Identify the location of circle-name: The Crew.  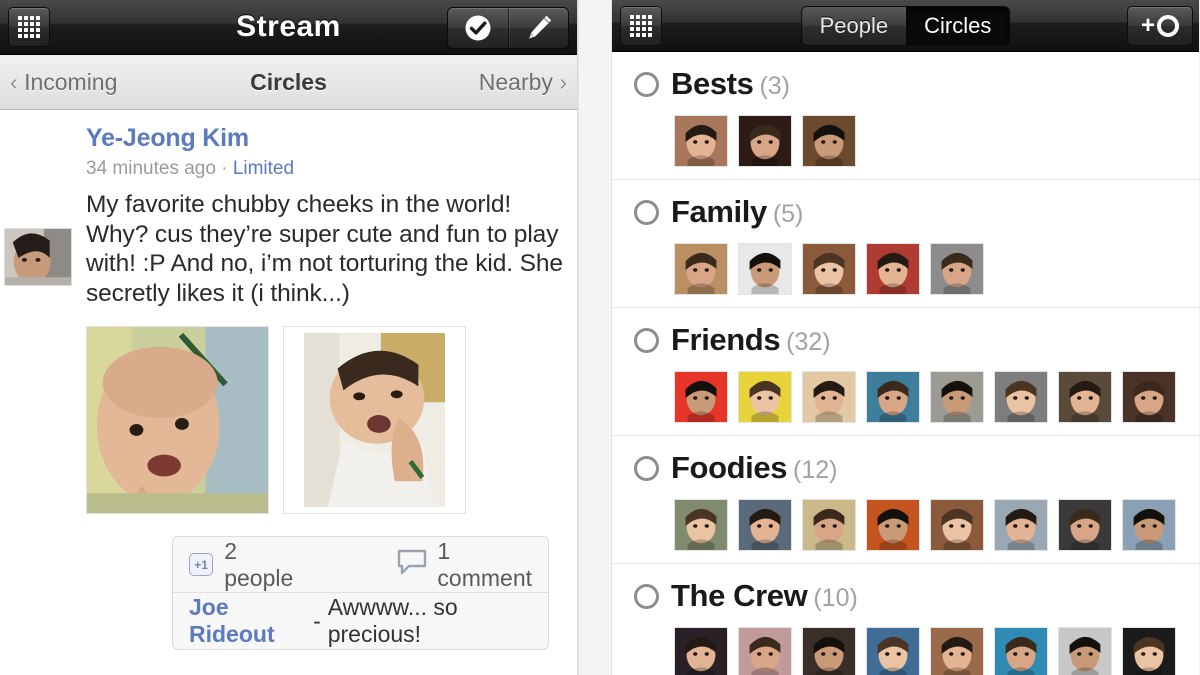
(739, 595).